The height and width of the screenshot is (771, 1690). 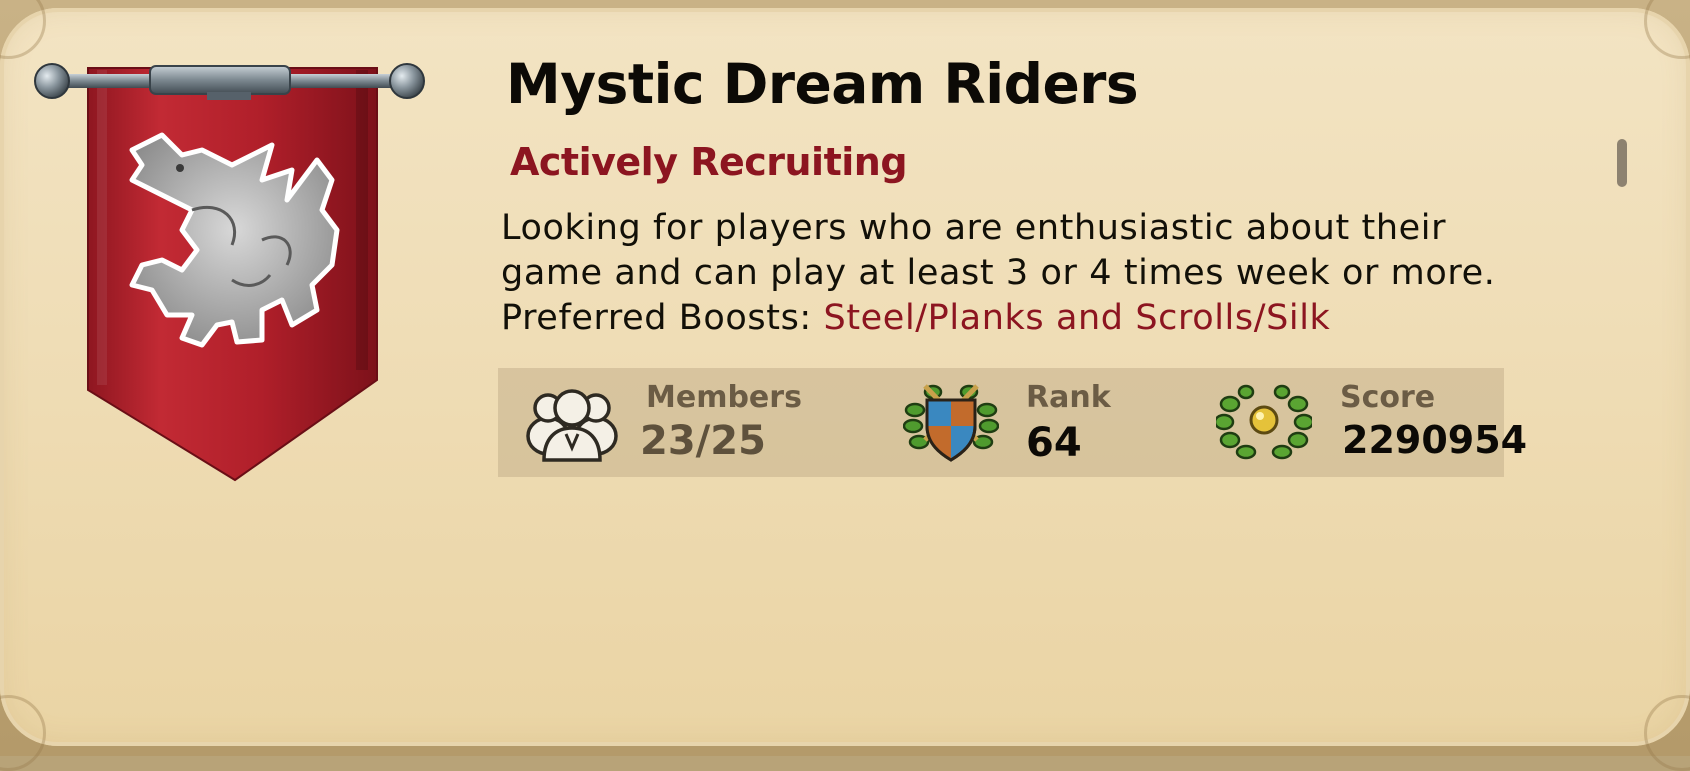 What do you see at coordinates (709, 162) in the screenshot?
I see `recruiting-status: Actively Recruiting` at bounding box center [709, 162].